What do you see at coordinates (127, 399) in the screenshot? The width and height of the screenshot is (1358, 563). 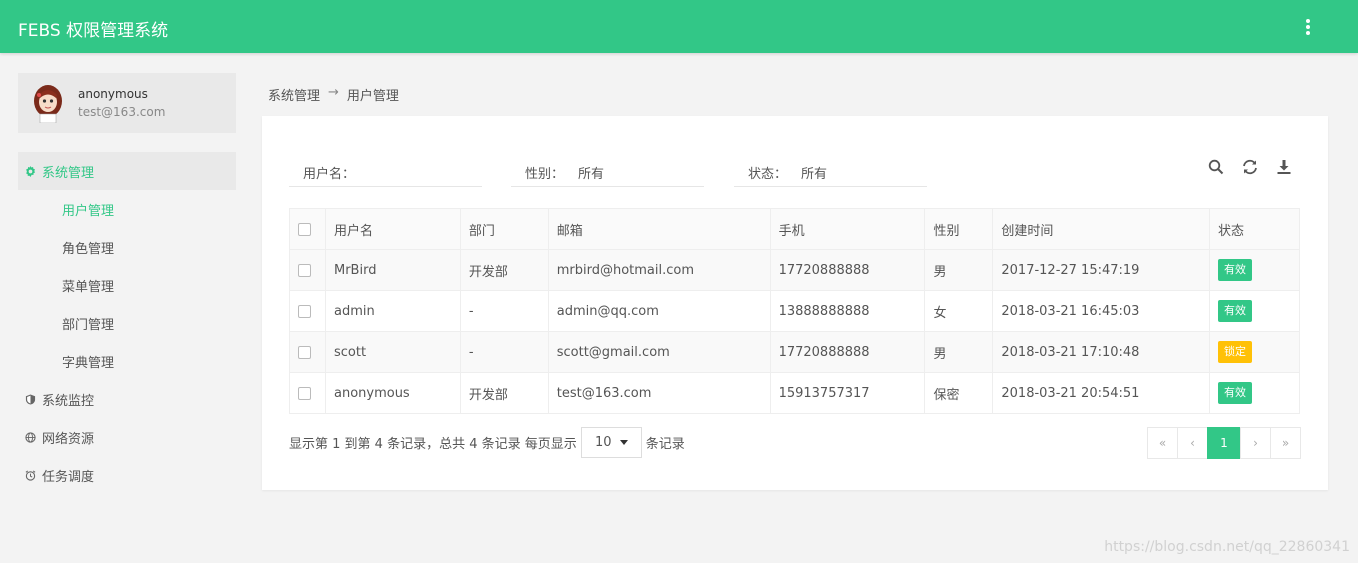 I see `sidebar-item-system-monitor: 系统监控` at bounding box center [127, 399].